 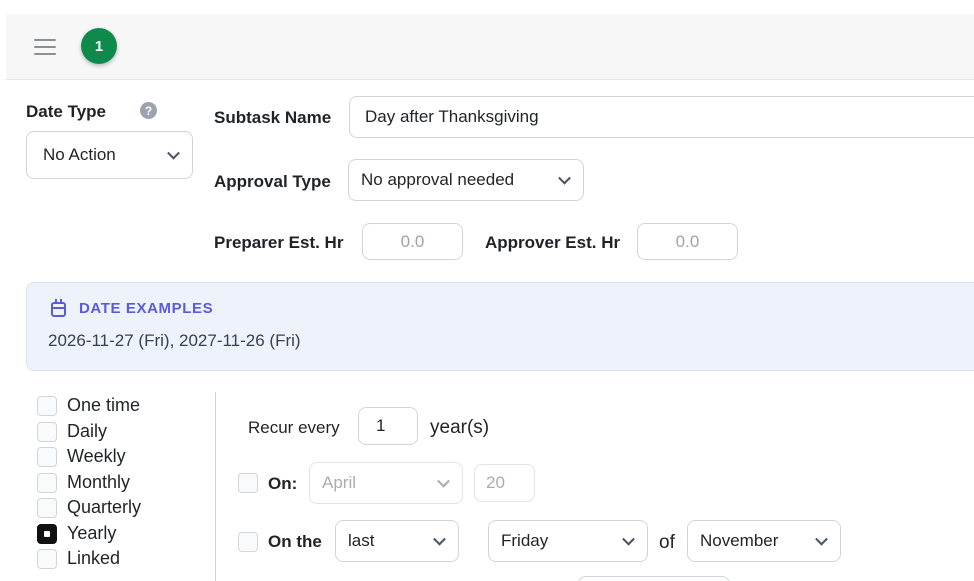 What do you see at coordinates (272, 181) in the screenshot?
I see `approval-type-label: Approval Type` at bounding box center [272, 181].